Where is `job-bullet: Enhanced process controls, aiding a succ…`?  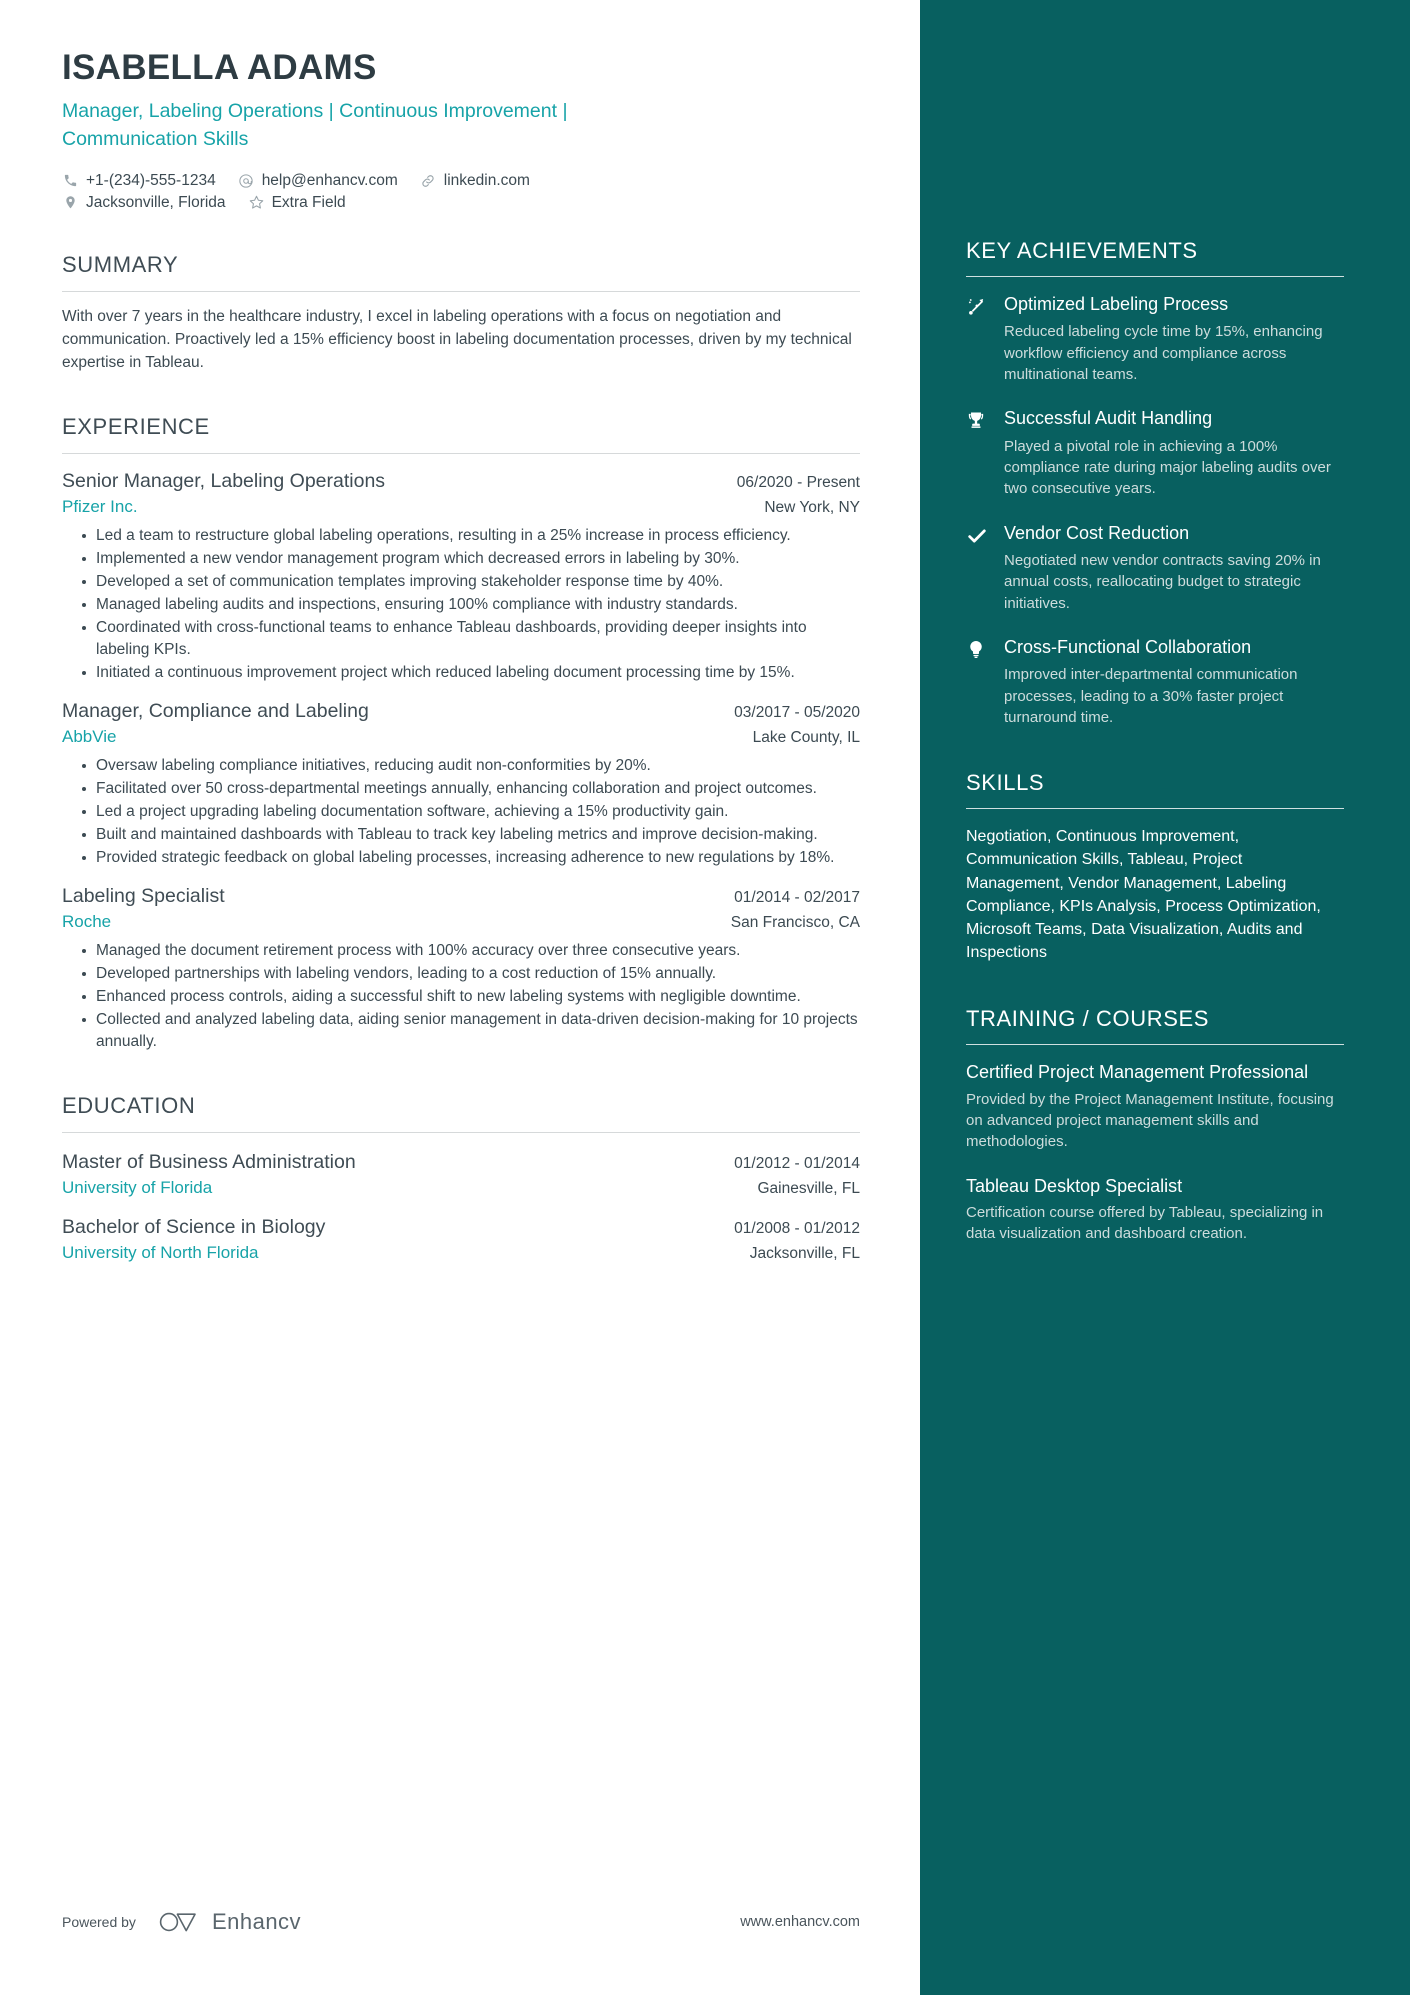 job-bullet: Enhanced process controls, aiding a succ… is located at coordinates (471, 997).